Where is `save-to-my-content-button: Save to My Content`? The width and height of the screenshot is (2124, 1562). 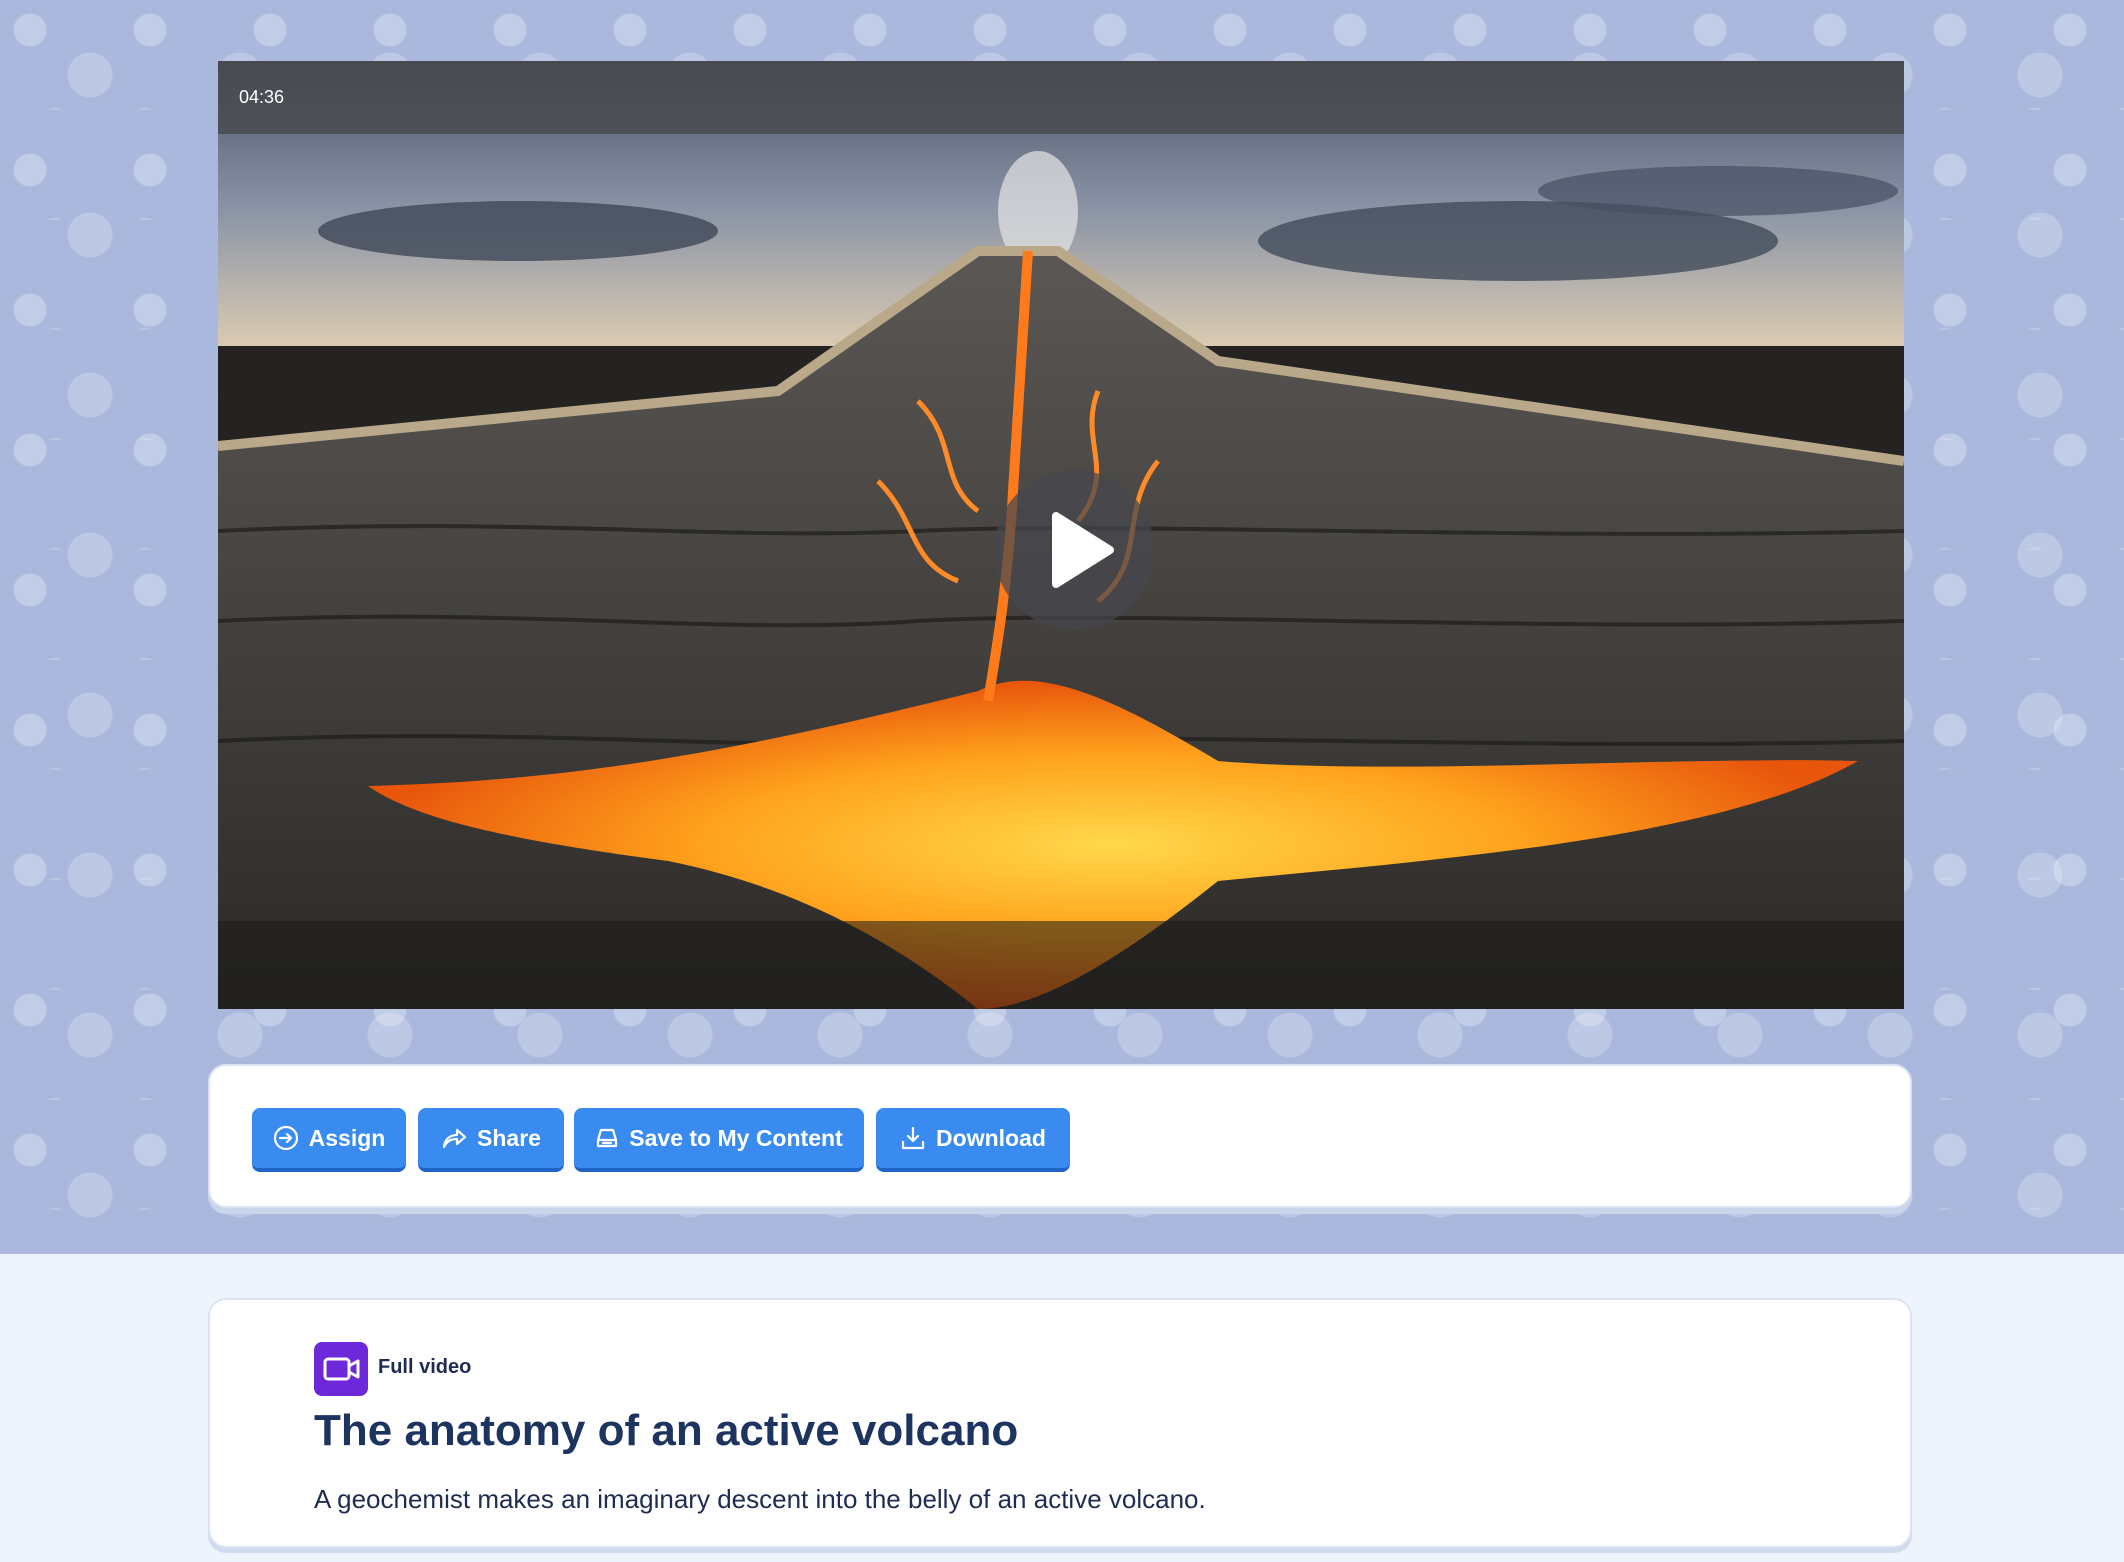
save-to-my-content-button: Save to My Content is located at coordinates (719, 1140).